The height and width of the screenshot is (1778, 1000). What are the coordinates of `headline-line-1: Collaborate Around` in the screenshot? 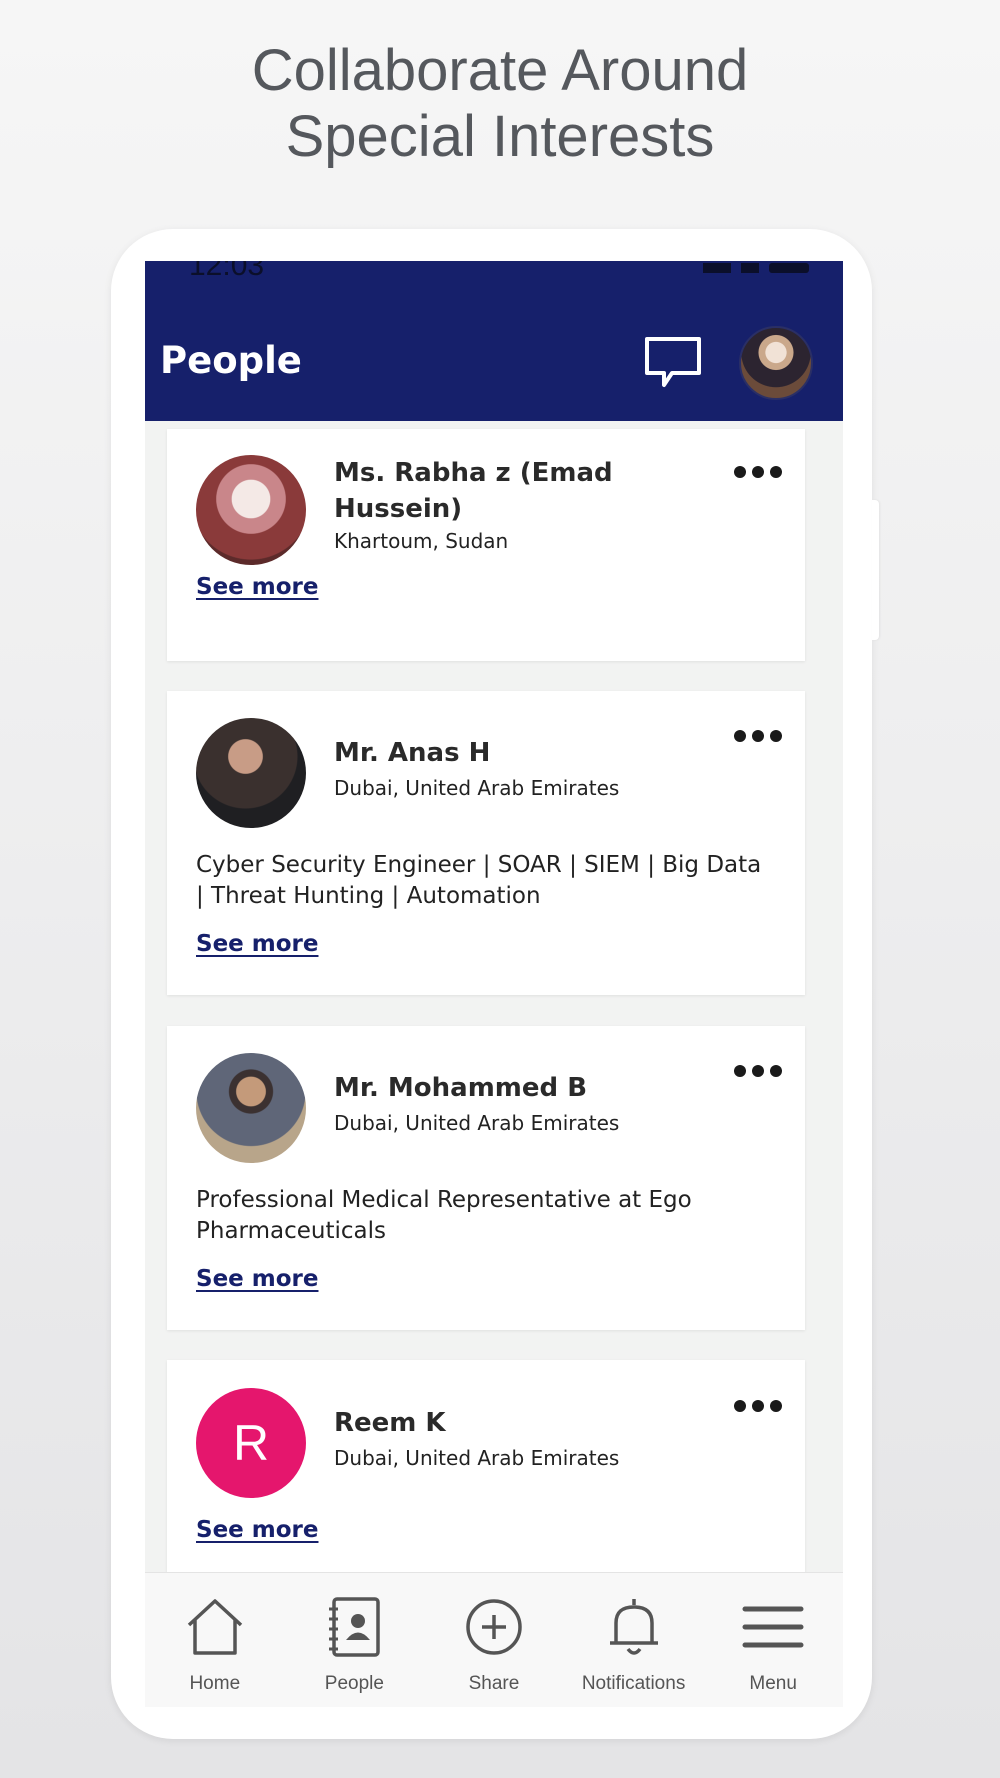 It's located at (500, 70).